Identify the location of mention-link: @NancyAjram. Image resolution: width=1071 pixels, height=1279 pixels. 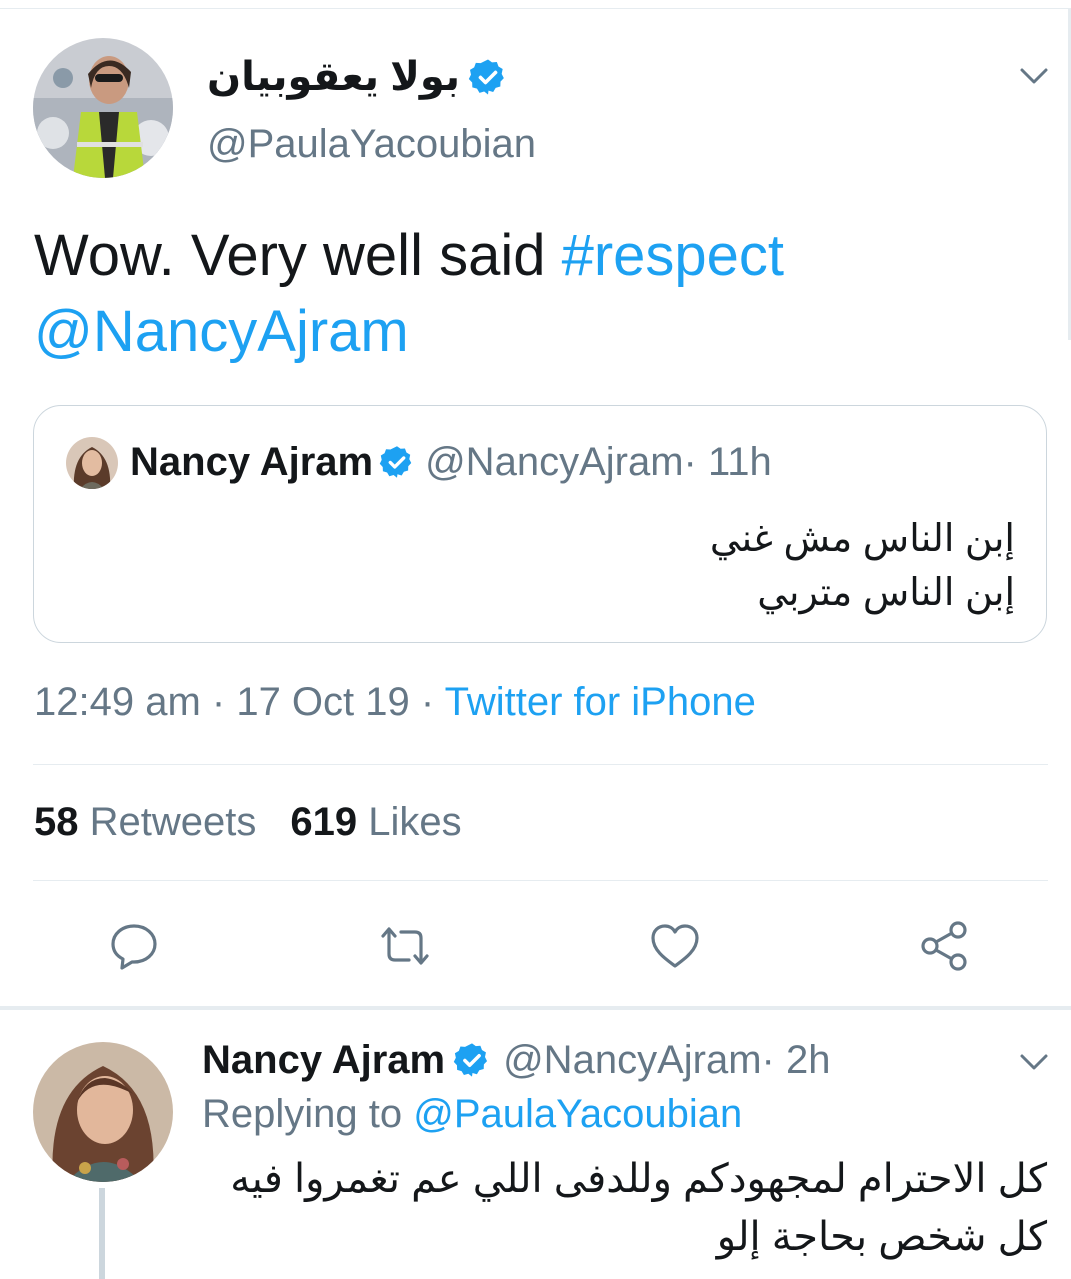
(221, 331).